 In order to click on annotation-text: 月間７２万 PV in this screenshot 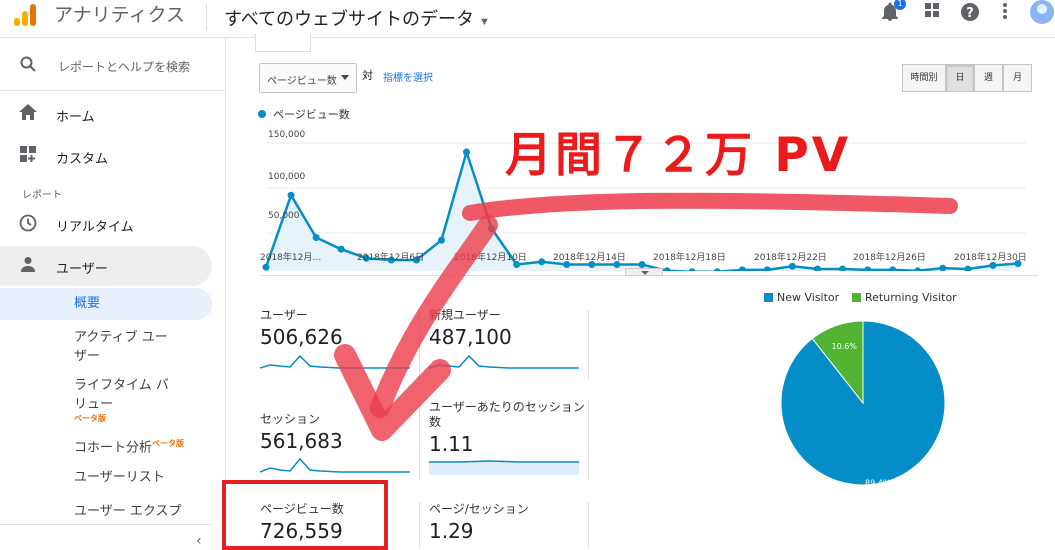, I will do `click(678, 155)`.